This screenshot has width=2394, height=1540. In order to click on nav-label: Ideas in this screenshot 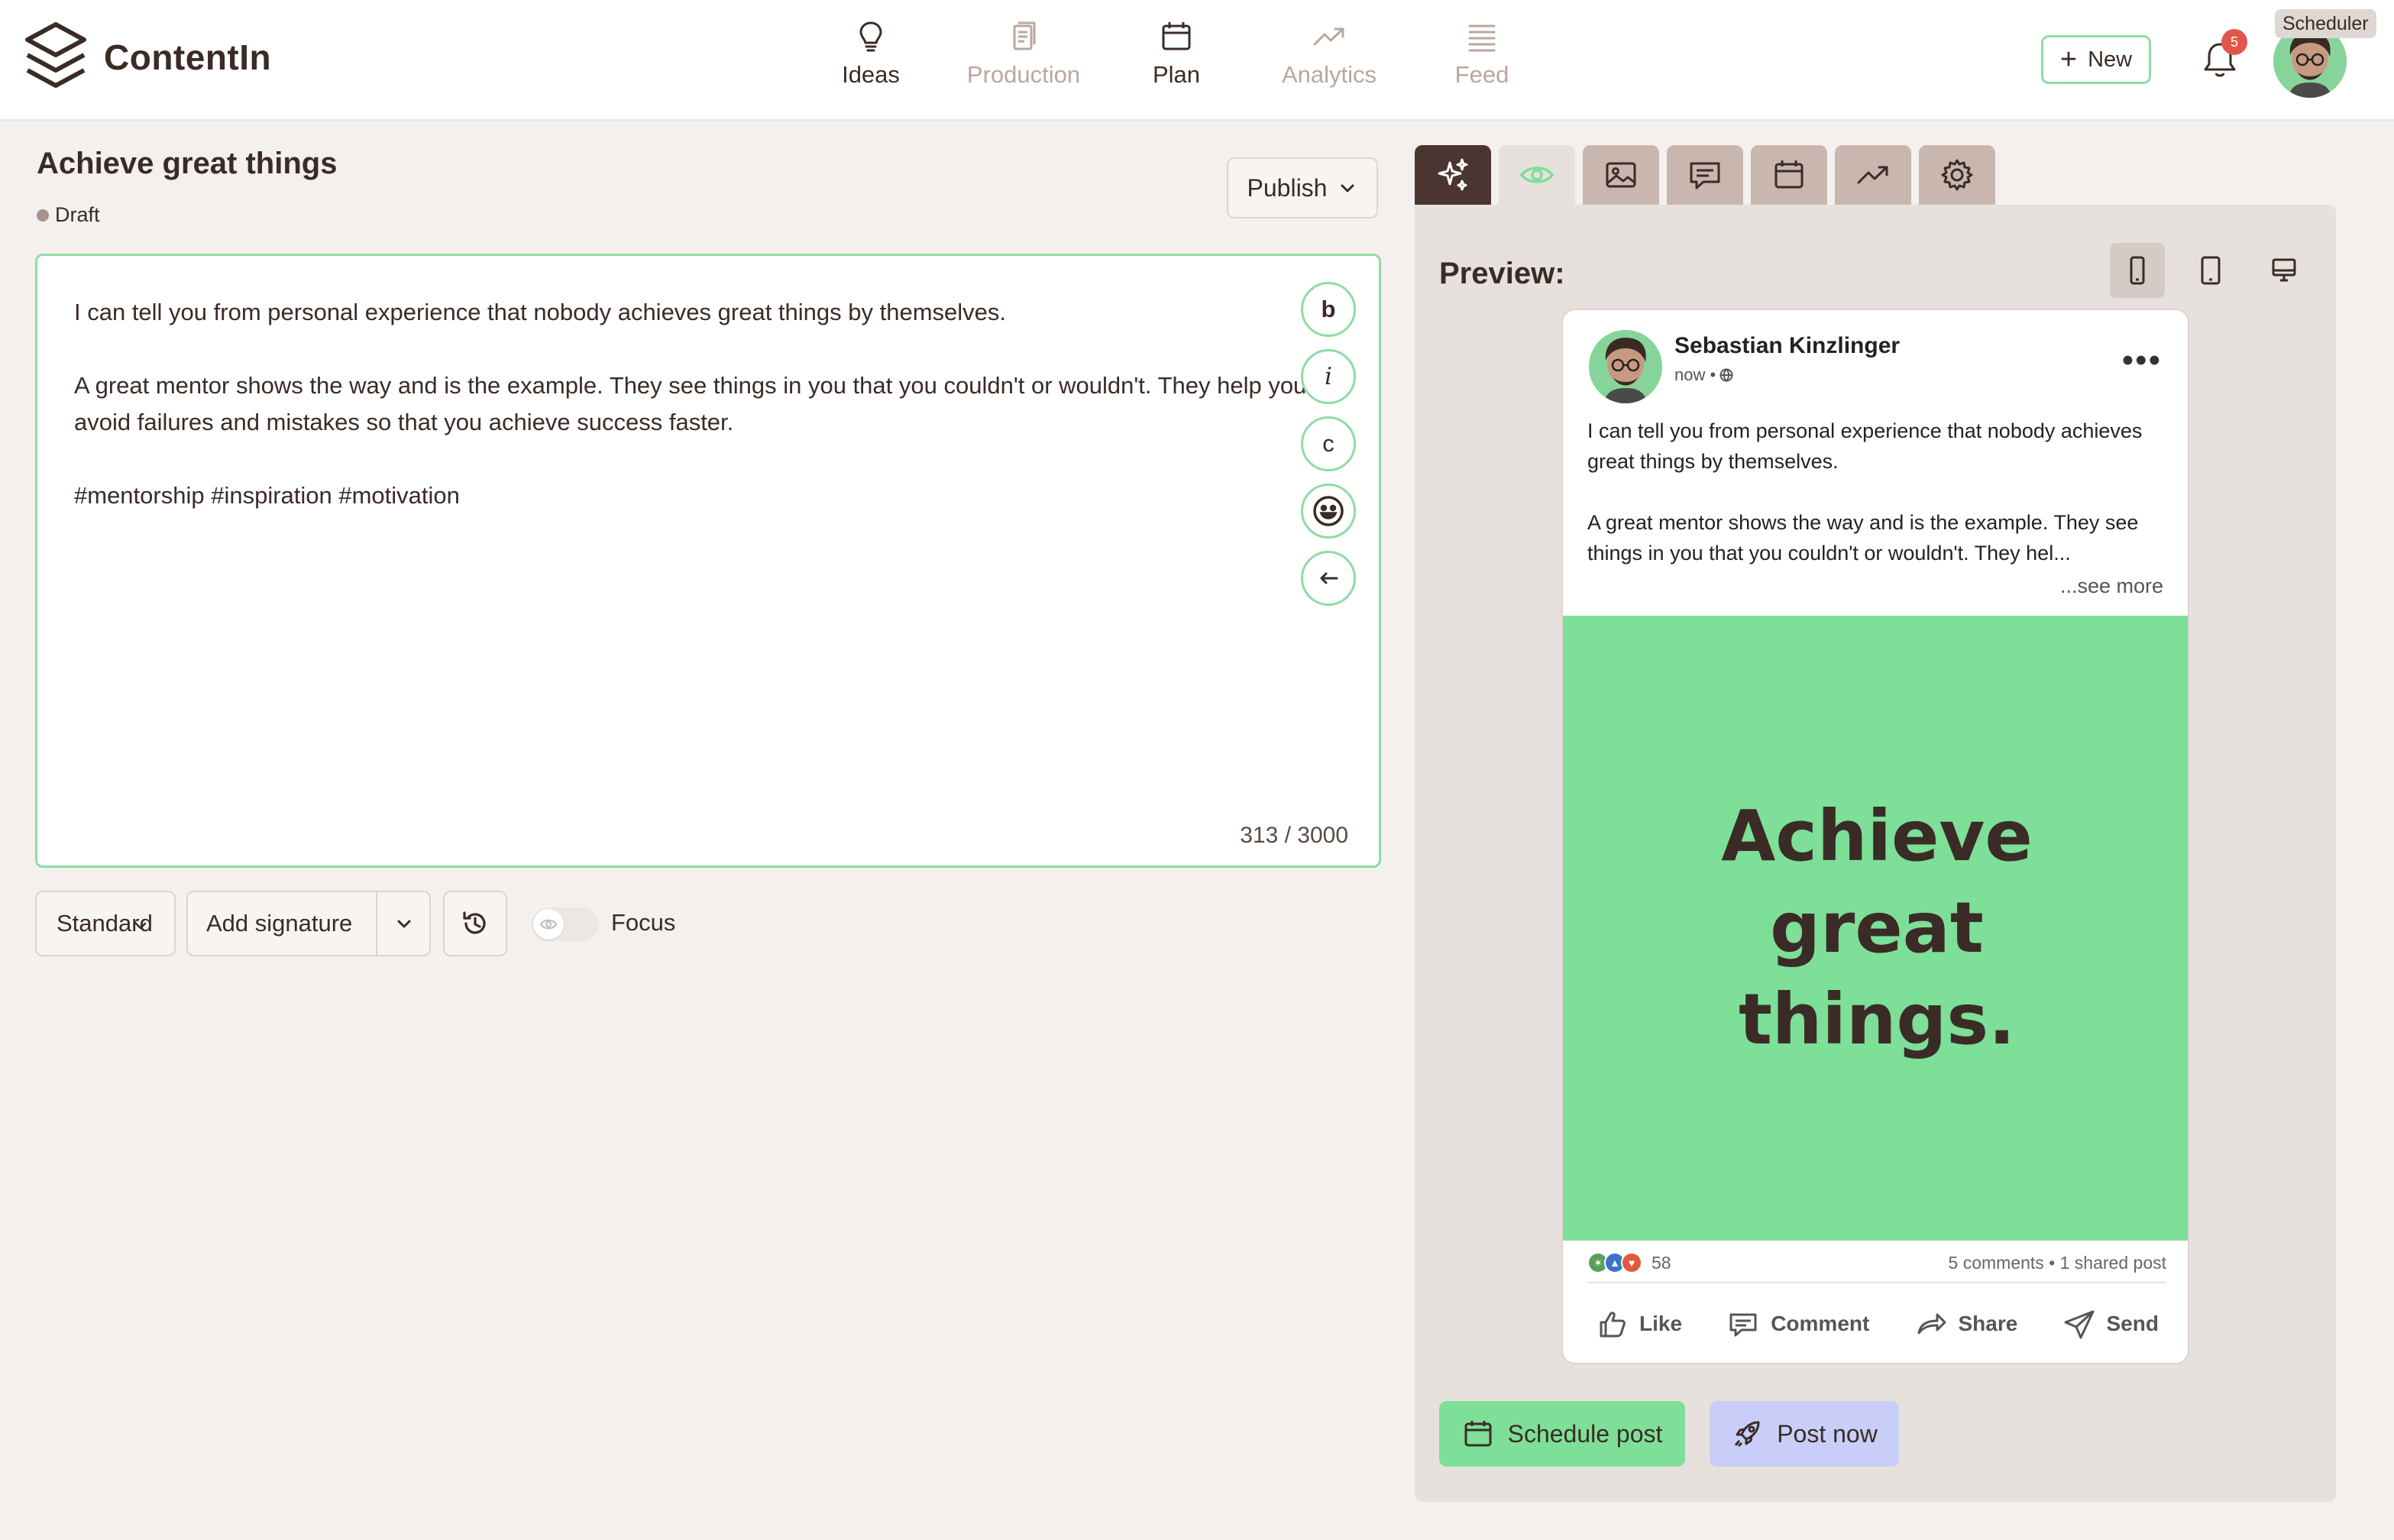, I will do `click(871, 74)`.